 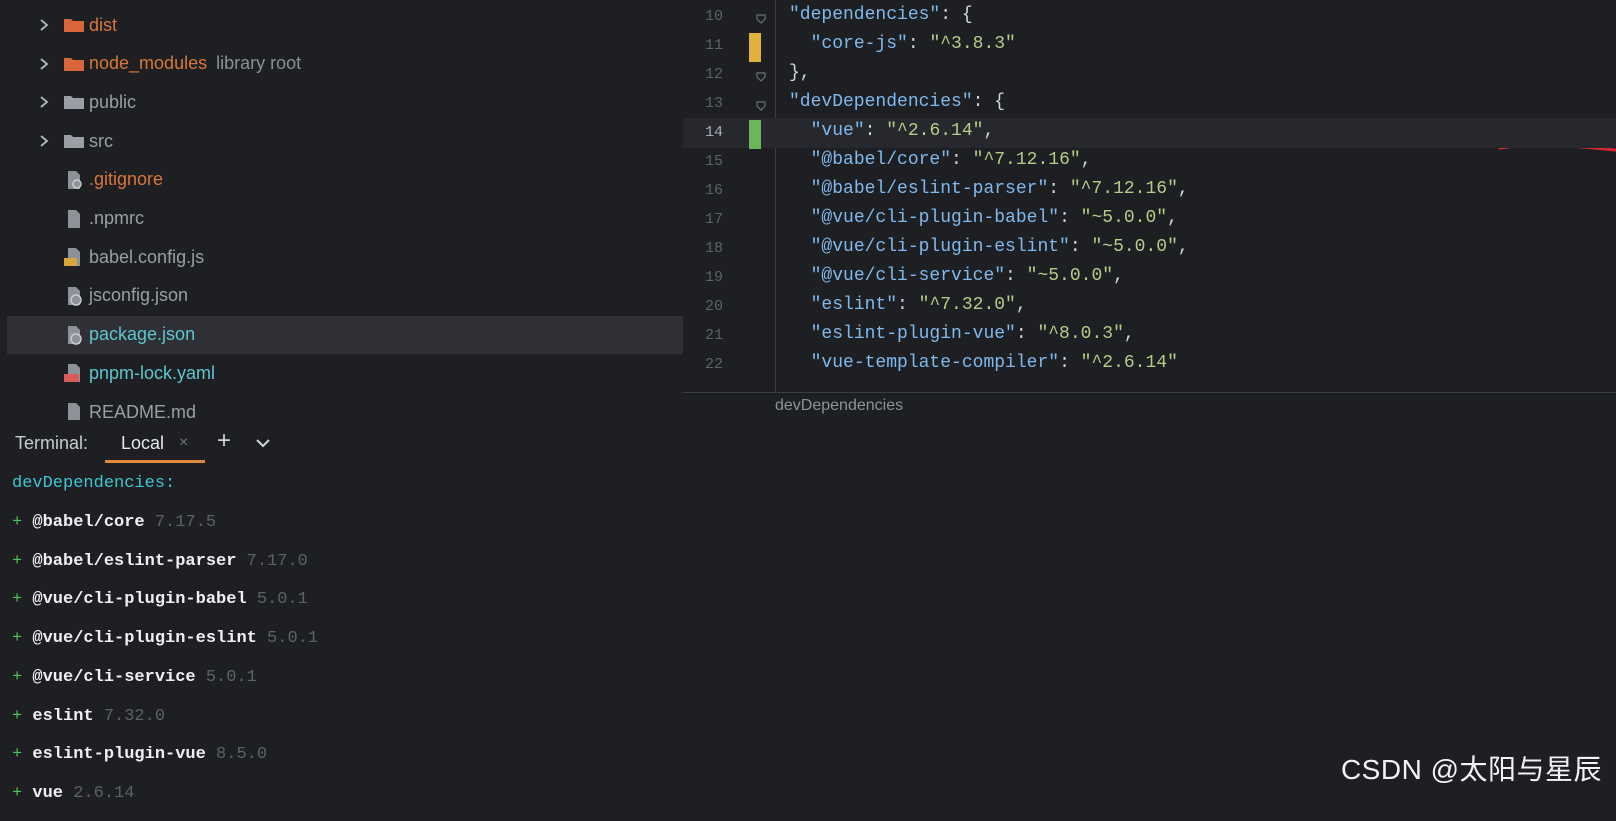 What do you see at coordinates (345, 334) in the screenshot?
I see `tree-item-package-json: package.json` at bounding box center [345, 334].